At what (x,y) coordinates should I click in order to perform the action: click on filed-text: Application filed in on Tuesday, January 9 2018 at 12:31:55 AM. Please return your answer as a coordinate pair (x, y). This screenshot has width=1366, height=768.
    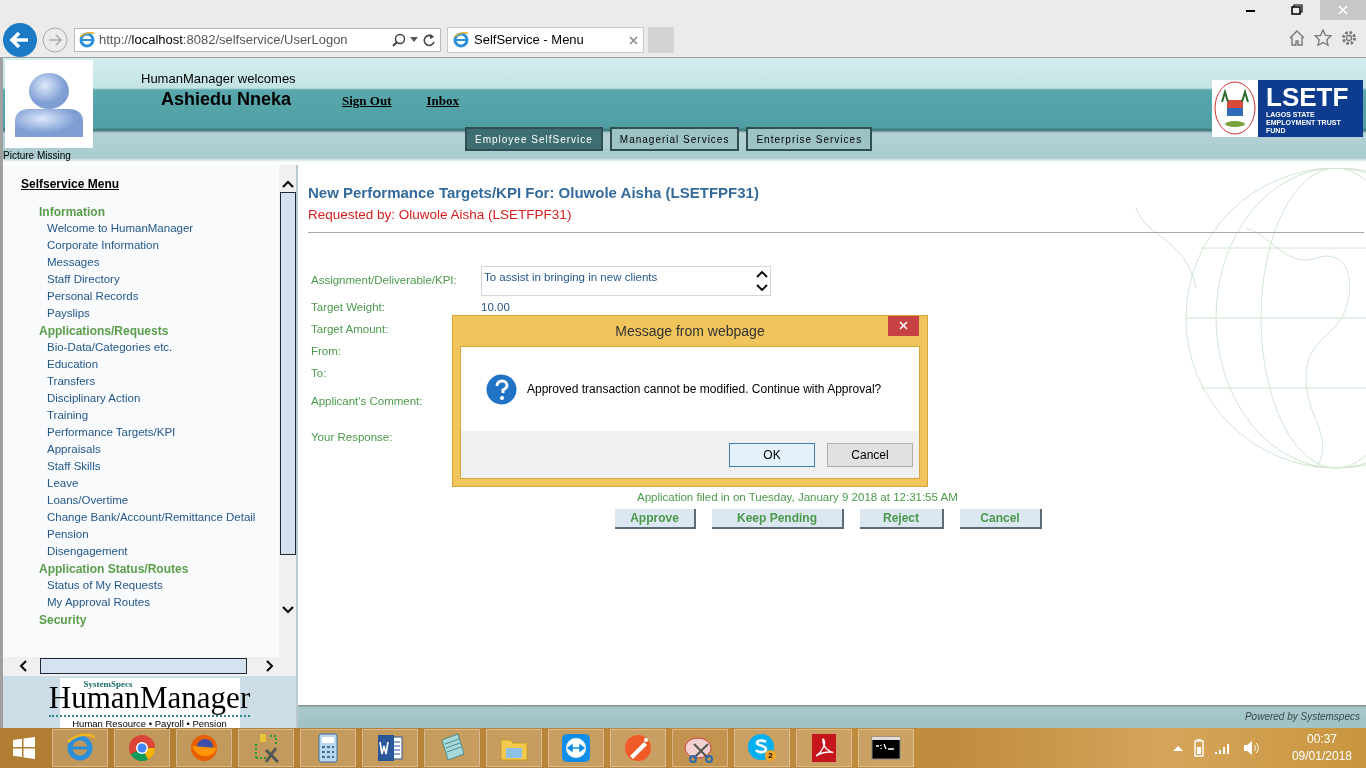
    Looking at the image, I should click on (797, 497).